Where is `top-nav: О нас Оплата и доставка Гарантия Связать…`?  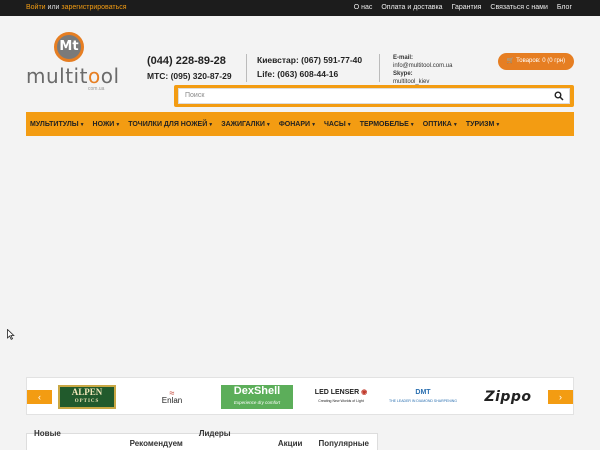 top-nav: О нас Оплата и доставка Гарантия Связать… is located at coordinates (463, 8).